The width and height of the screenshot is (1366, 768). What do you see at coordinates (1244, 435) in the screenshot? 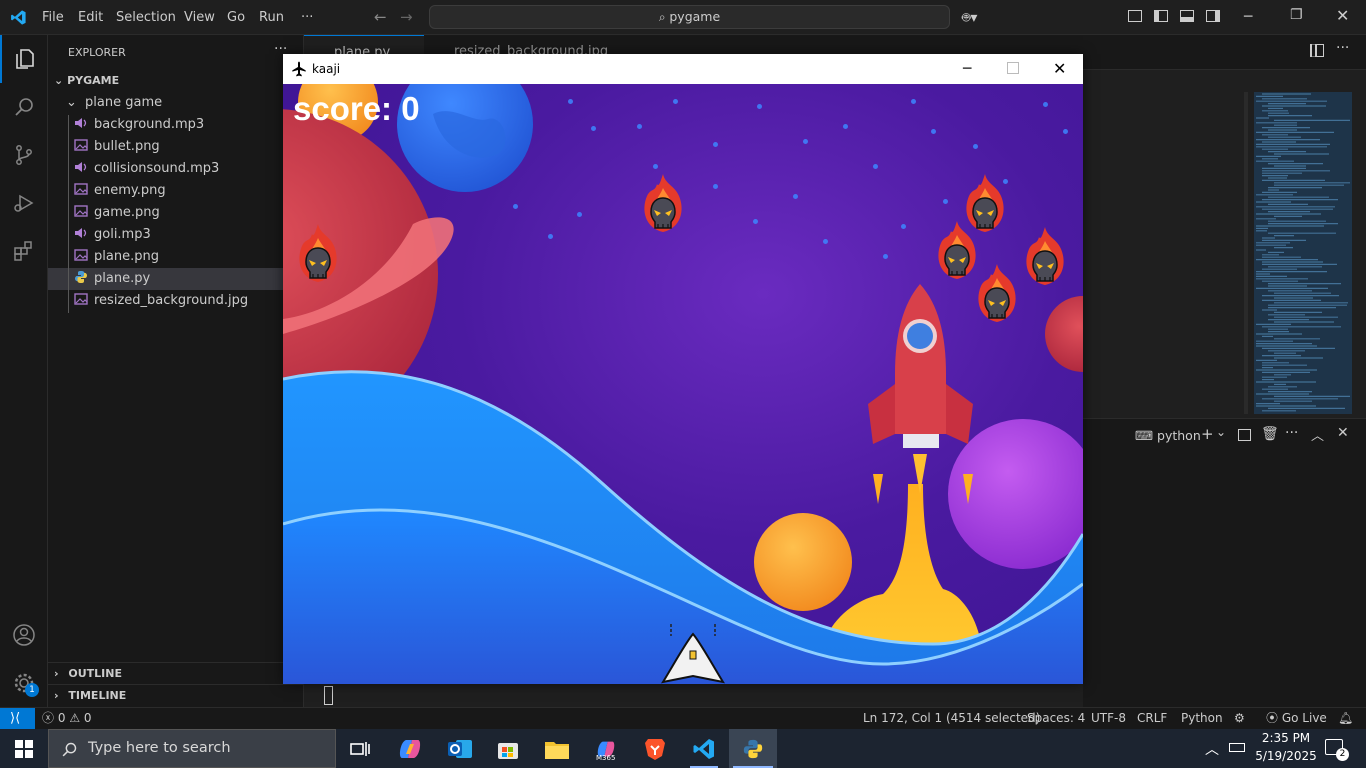
I see `split-terminal-icon` at bounding box center [1244, 435].